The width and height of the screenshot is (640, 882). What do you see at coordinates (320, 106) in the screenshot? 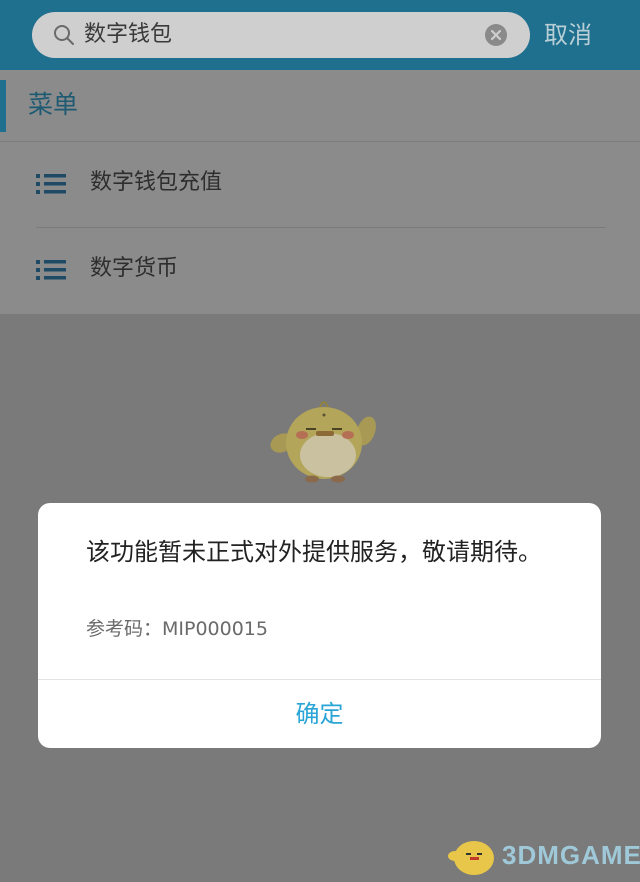
I see `menu-section-header: 菜单` at bounding box center [320, 106].